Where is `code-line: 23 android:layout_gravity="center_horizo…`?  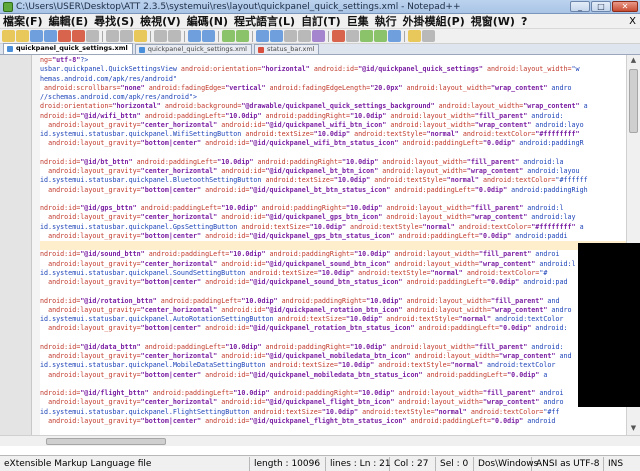
code-line: 23 android:layout_gravity="center_horizo… is located at coordinates (333, 264).